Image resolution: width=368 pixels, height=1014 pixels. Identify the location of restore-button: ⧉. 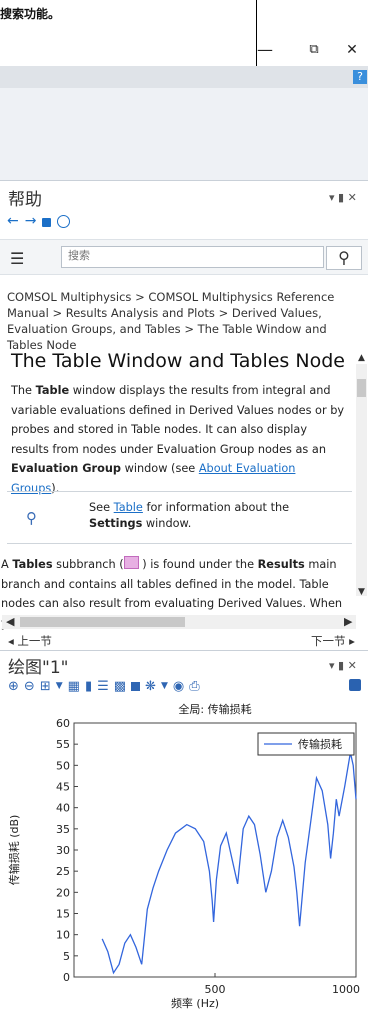
(314, 50).